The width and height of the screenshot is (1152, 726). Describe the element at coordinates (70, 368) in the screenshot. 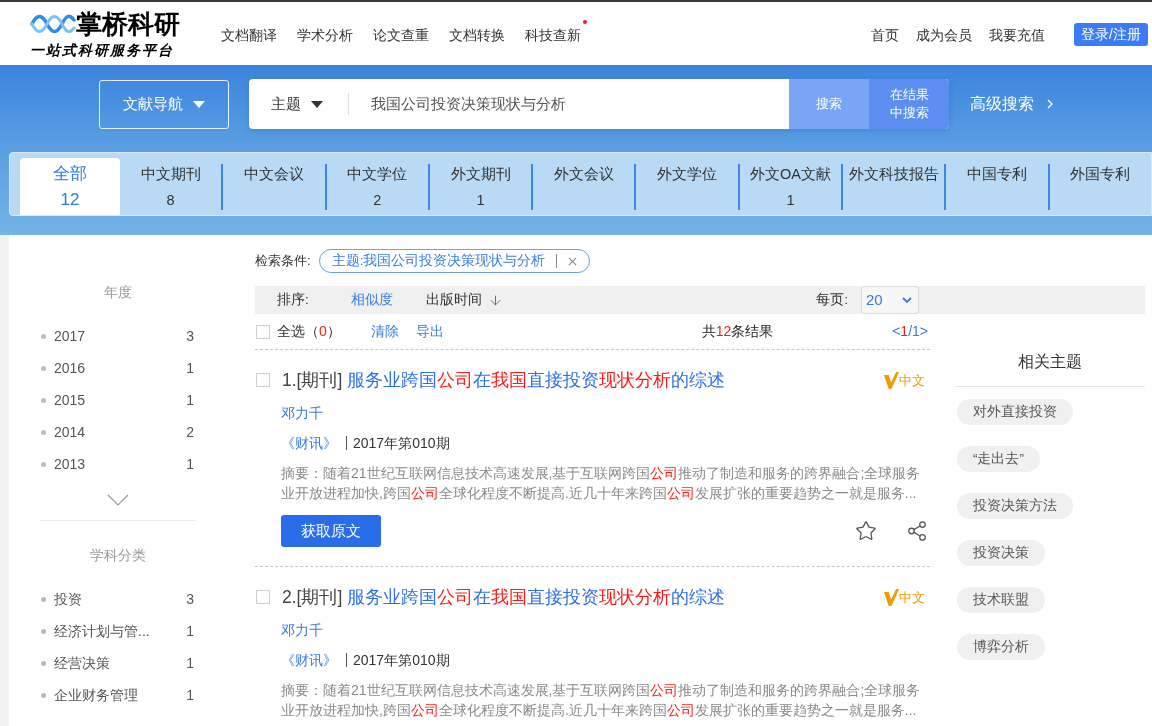

I see `filter-item: 2016` at that location.